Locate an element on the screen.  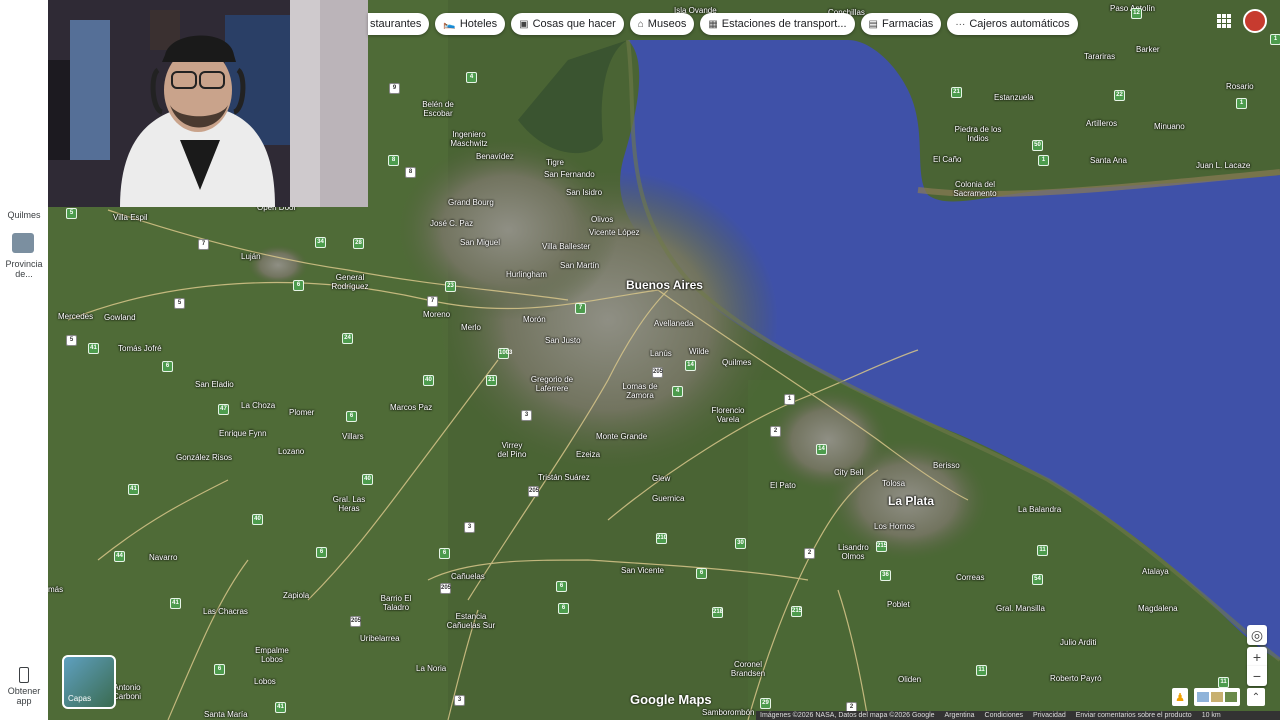
terms-link: Condiciones is located at coordinates (1004, 715).